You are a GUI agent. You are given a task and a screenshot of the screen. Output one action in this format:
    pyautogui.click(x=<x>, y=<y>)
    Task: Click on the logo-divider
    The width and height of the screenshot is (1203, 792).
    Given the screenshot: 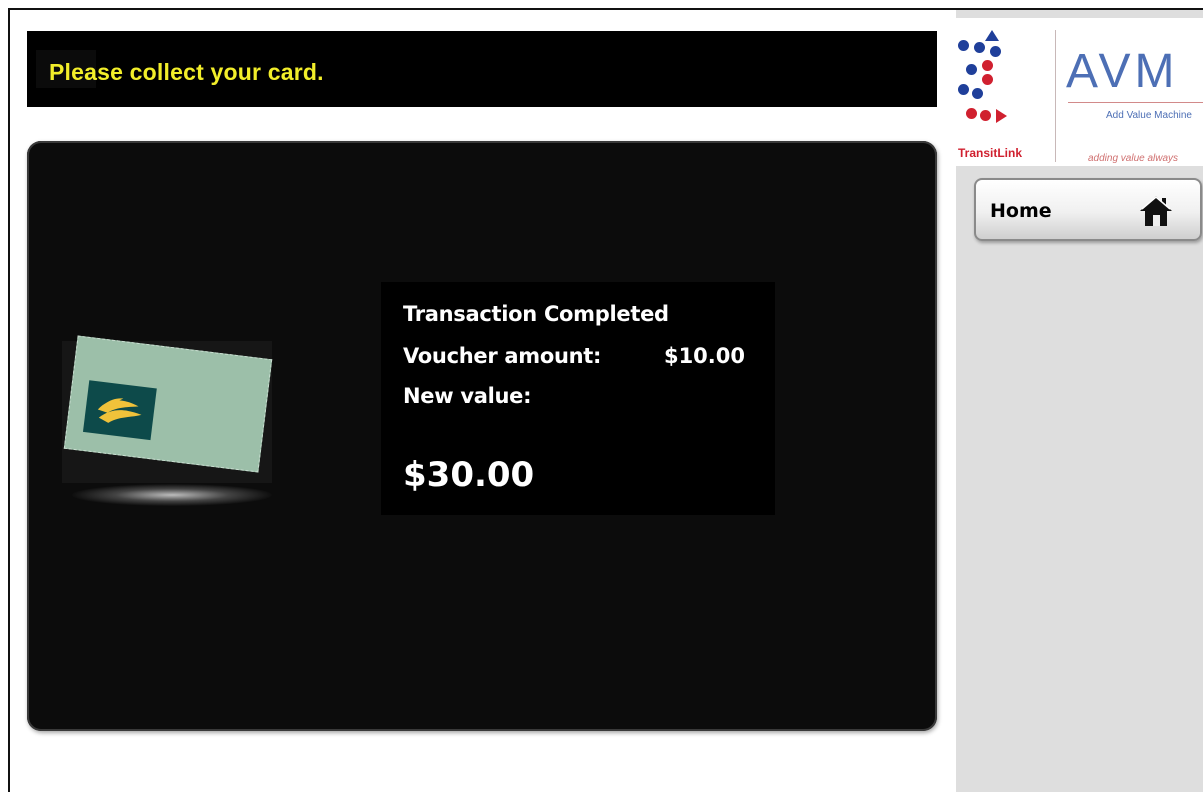 What is the action you would take?
    pyautogui.click(x=1055, y=96)
    